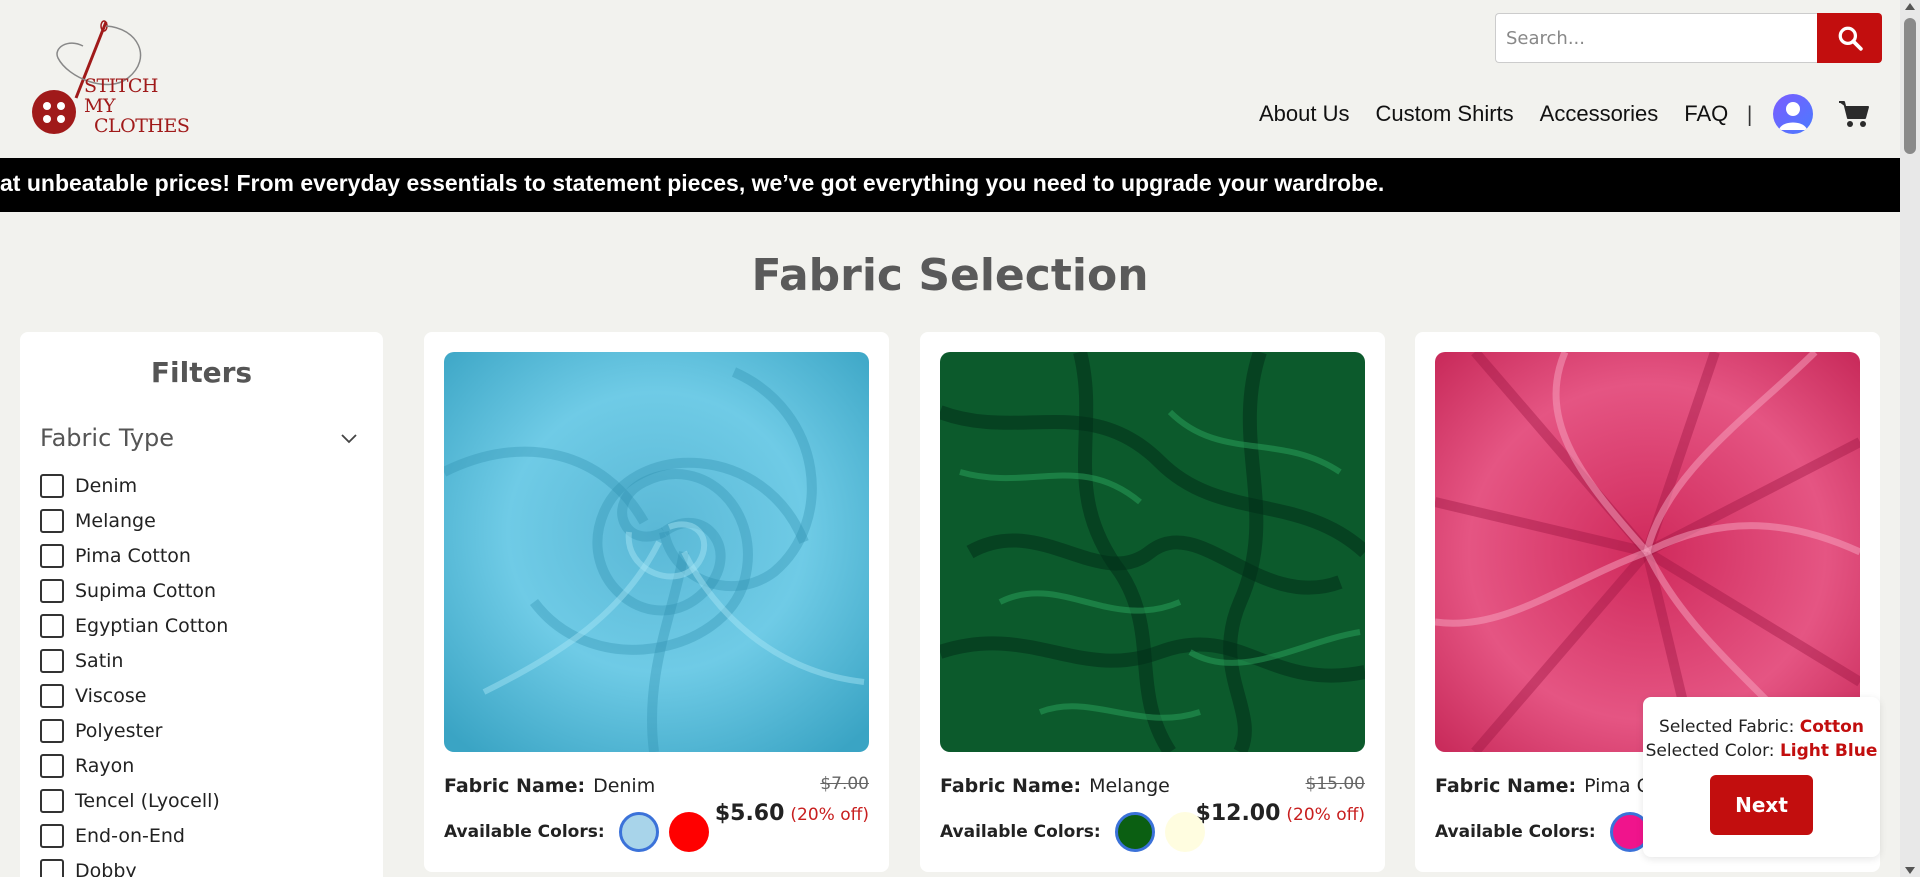 This screenshot has height=877, width=1920. I want to click on filter-option-label: End-on-End, so click(130, 835).